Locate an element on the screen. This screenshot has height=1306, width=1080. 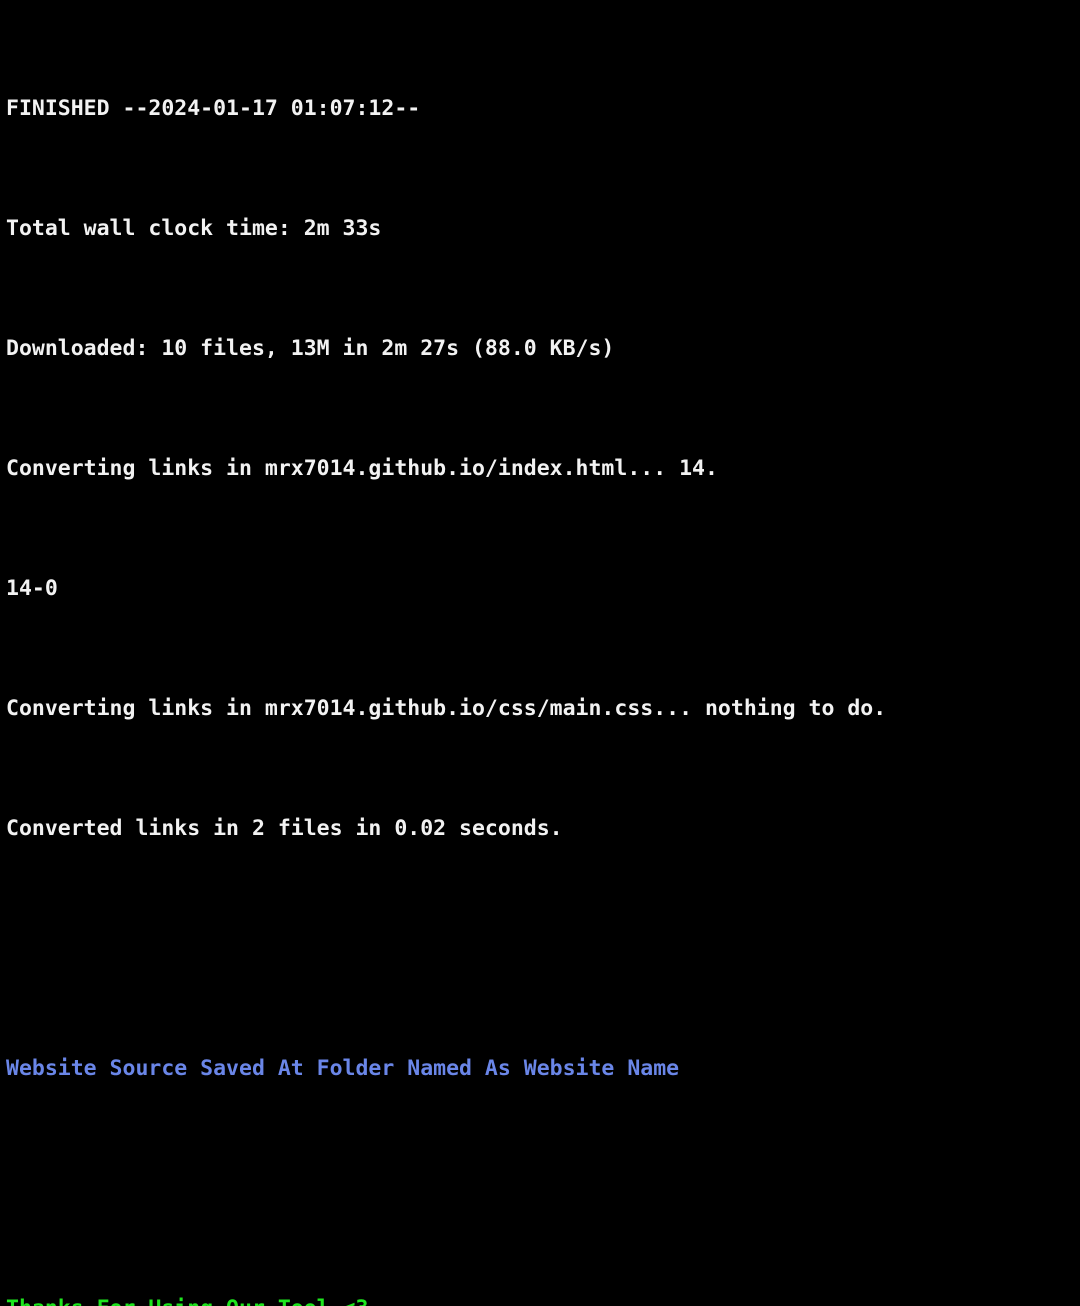
wget-wallclock-line: Total wall clock time: 2m 33s is located at coordinates (543, 229).